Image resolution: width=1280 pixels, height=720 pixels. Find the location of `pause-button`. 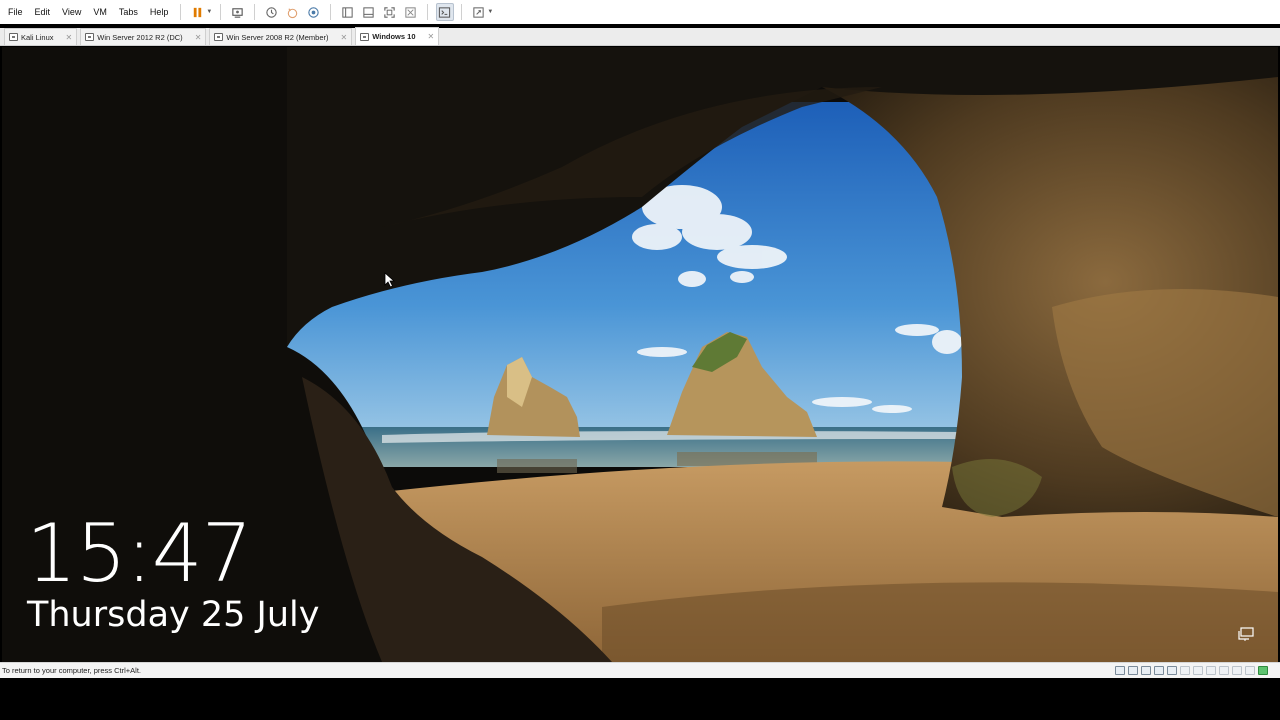

pause-button is located at coordinates (198, 12).